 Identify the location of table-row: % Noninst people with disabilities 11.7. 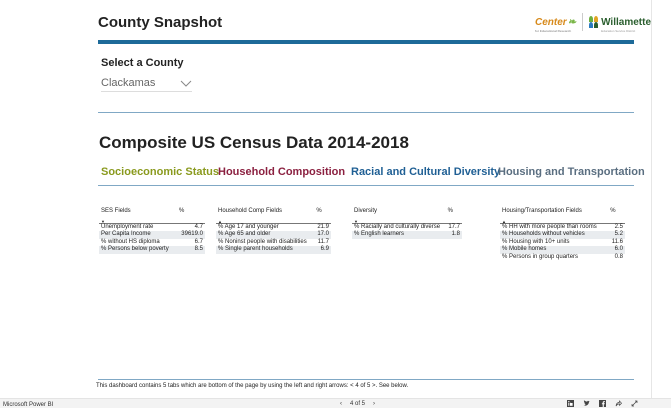
(273, 243).